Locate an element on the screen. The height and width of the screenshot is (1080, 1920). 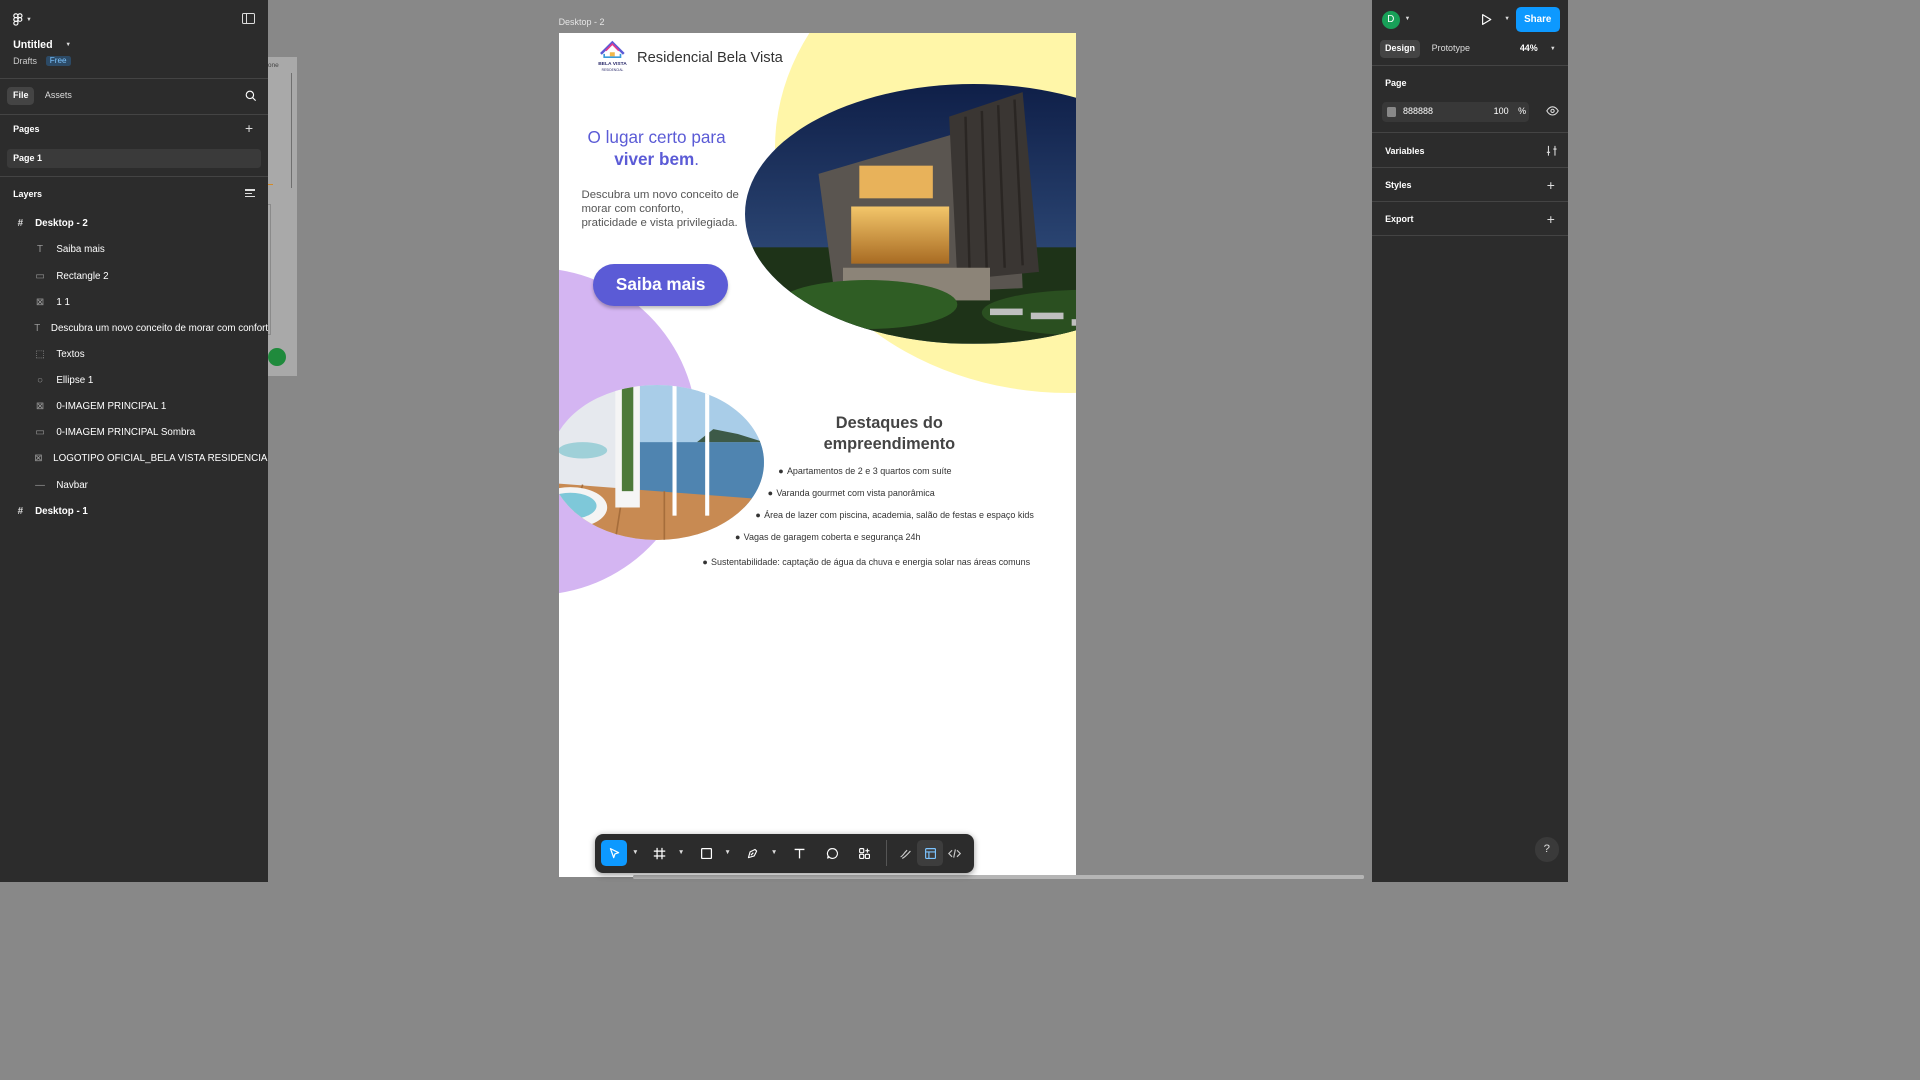
pen-tool-button is located at coordinates (753, 853).